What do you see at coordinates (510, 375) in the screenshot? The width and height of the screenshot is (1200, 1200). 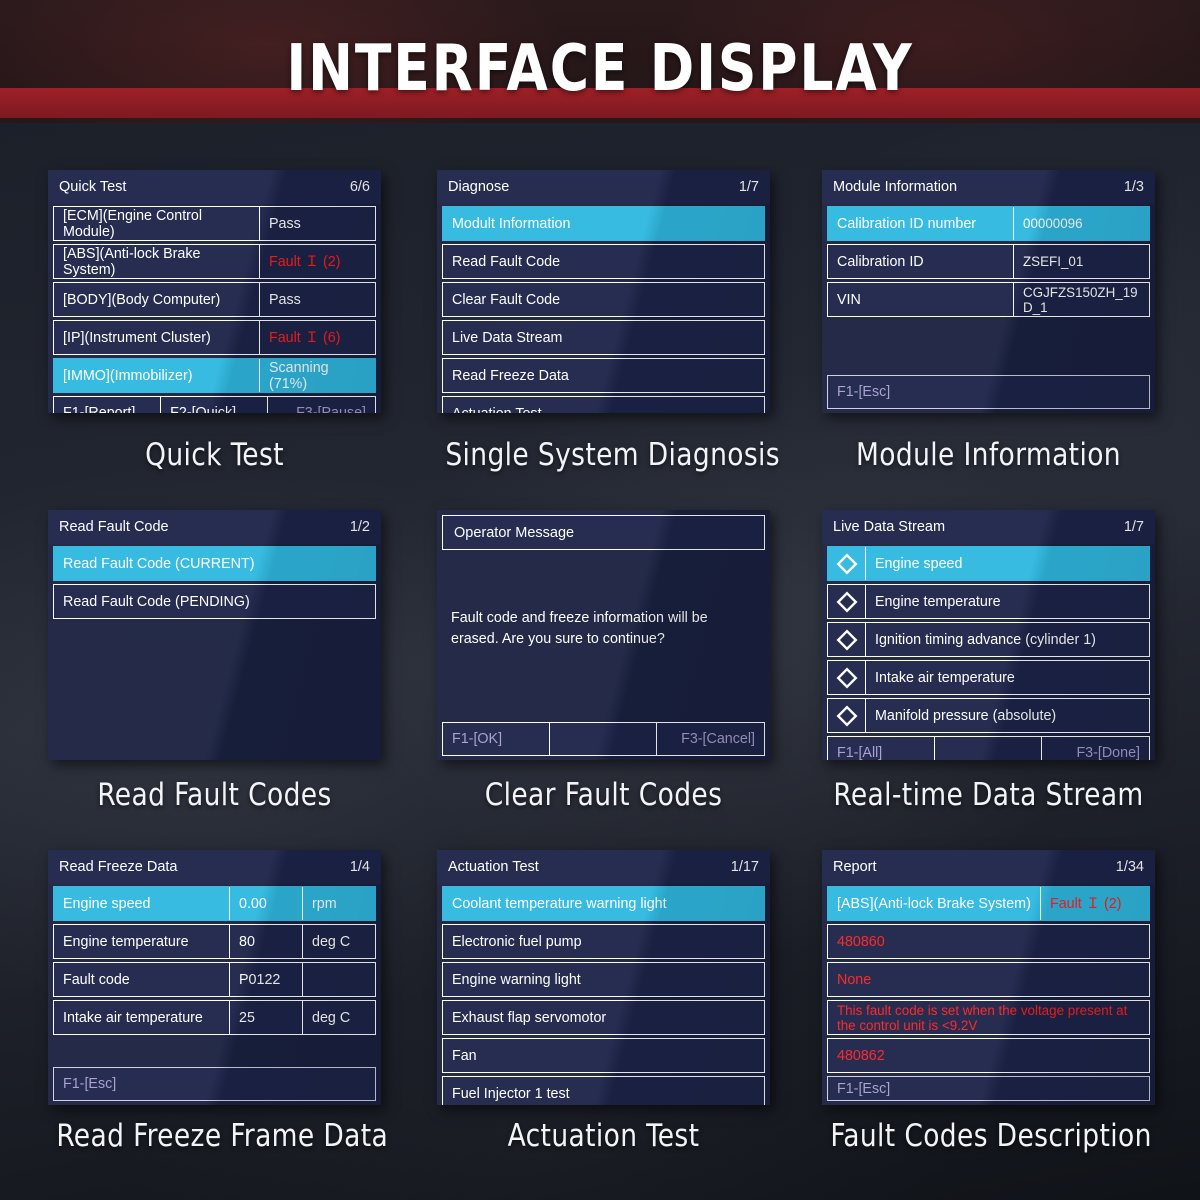 I see `row-label: Read Freeze Data` at bounding box center [510, 375].